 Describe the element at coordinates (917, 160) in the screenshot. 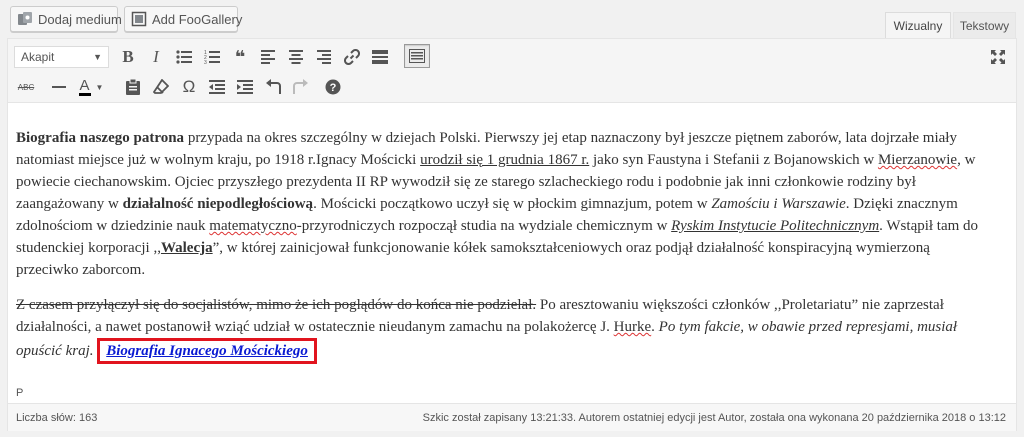

I see `spellcheck-word: Mierzanowie` at that location.